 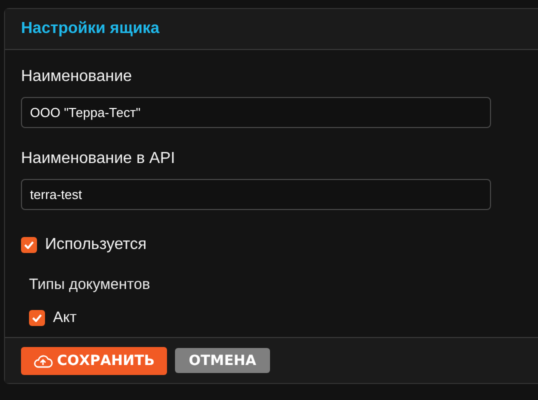 What do you see at coordinates (256, 194) in the screenshot?
I see `input-field: terra-test` at bounding box center [256, 194].